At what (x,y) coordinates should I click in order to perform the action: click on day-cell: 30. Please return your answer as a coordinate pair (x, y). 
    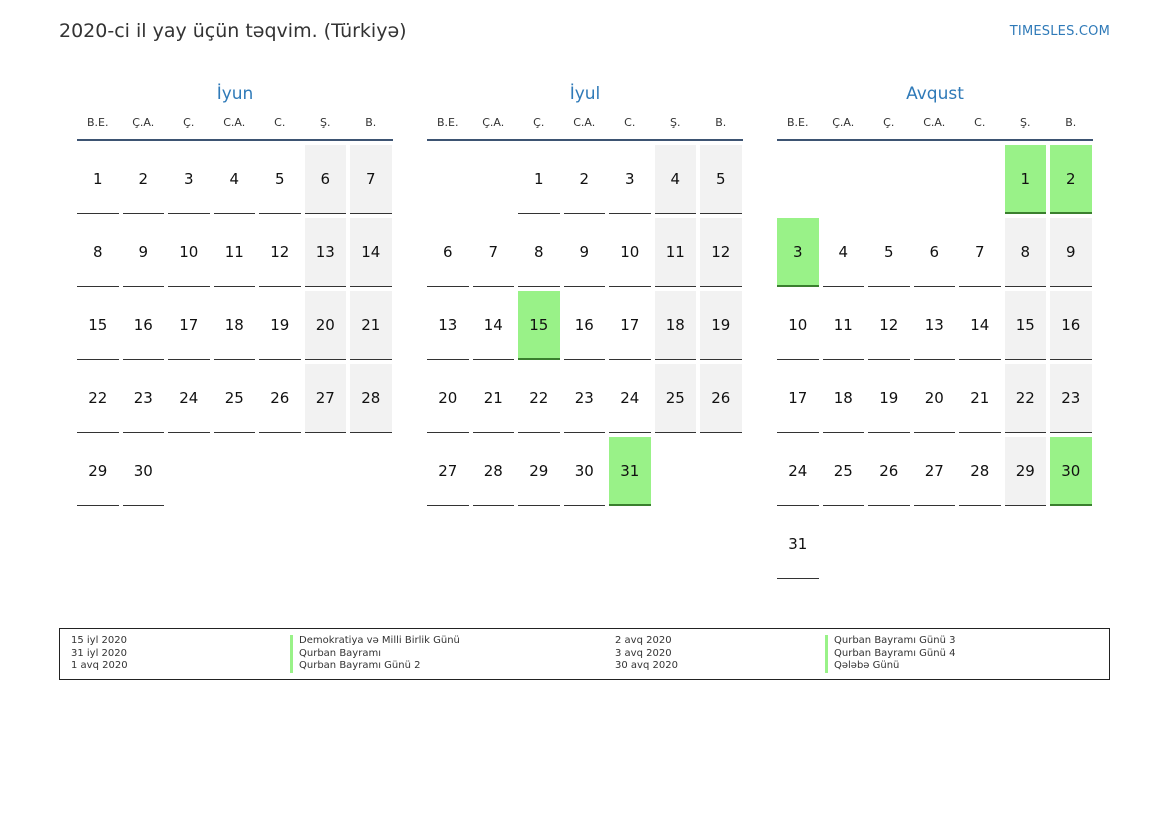
    Looking at the image, I should click on (143, 471).